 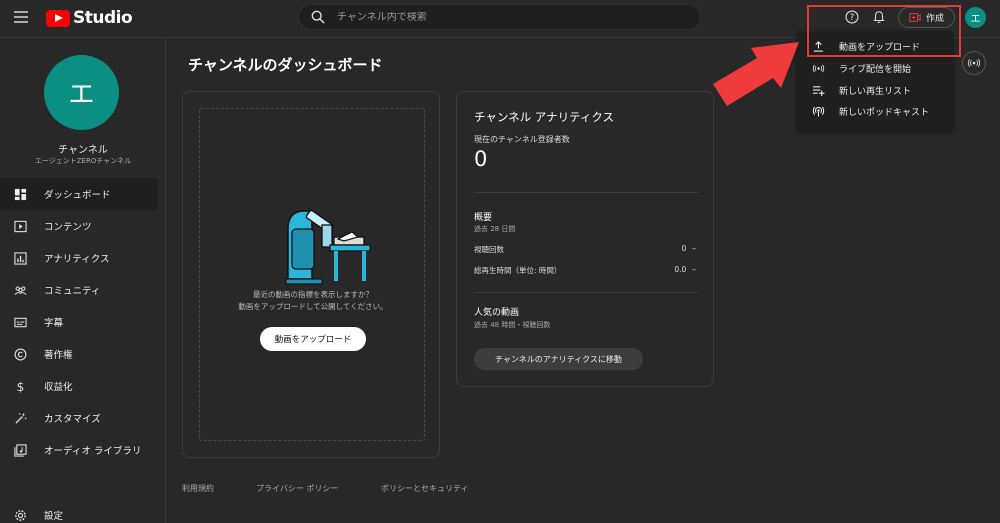 What do you see at coordinates (481, 159) in the screenshot?
I see `subscribers-count: 0` at bounding box center [481, 159].